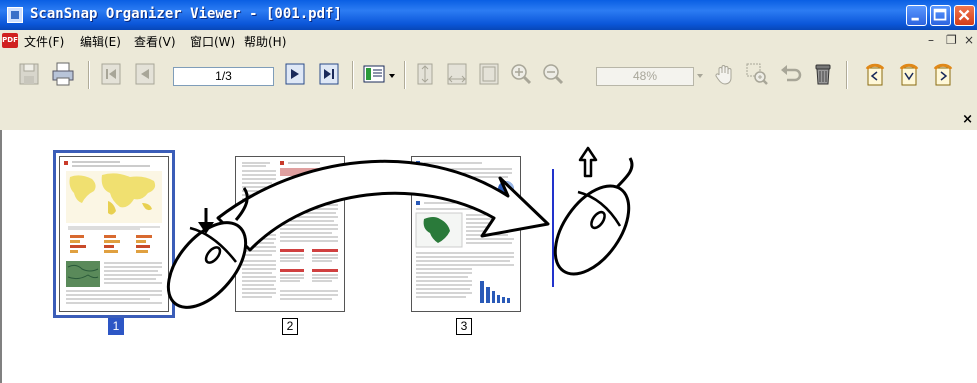 This screenshot has height=383, width=977. What do you see at coordinates (207, 248) in the screenshot?
I see `mouse-press-icon` at bounding box center [207, 248].